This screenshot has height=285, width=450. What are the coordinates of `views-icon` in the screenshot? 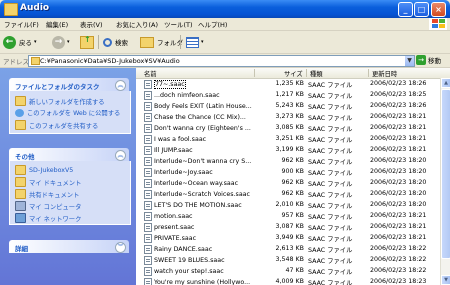 It's located at (192, 42).